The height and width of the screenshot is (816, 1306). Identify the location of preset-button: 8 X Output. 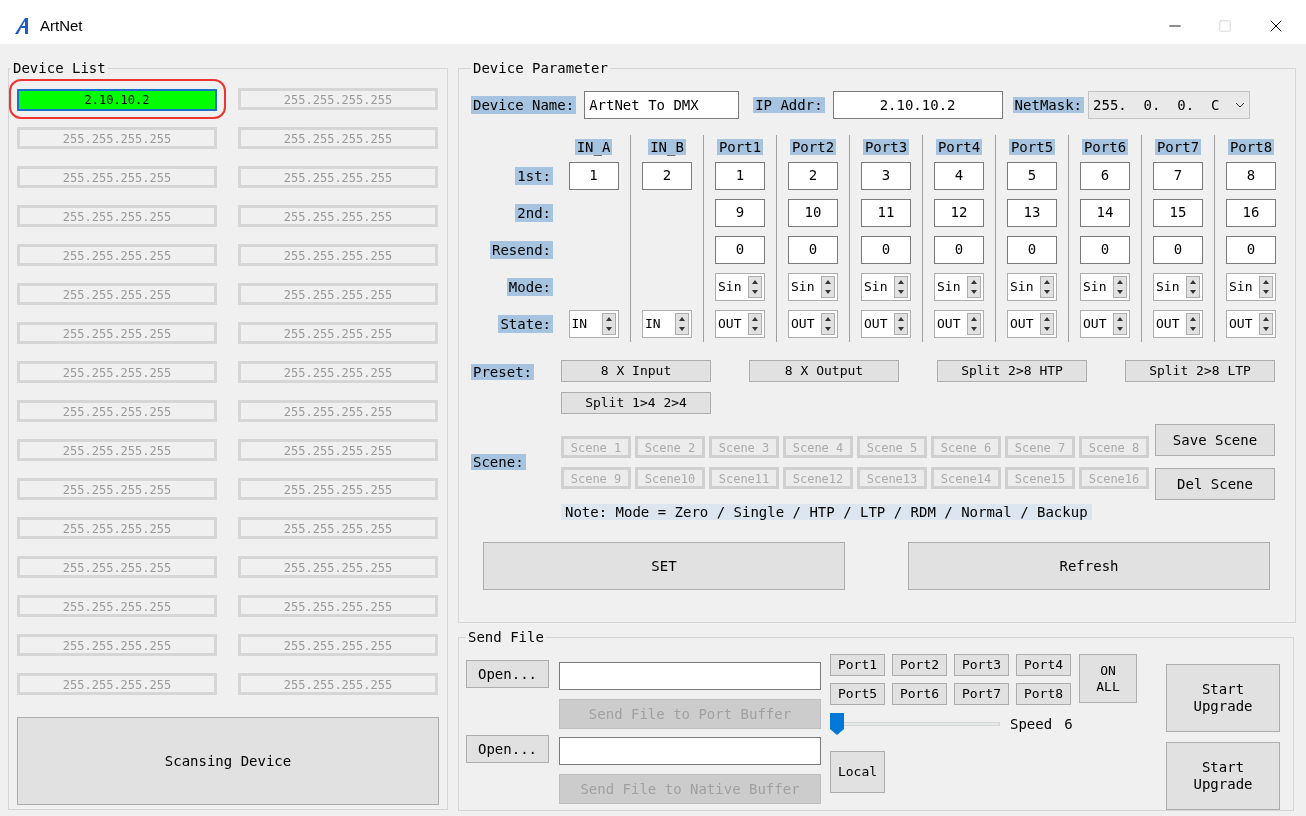
(824, 371).